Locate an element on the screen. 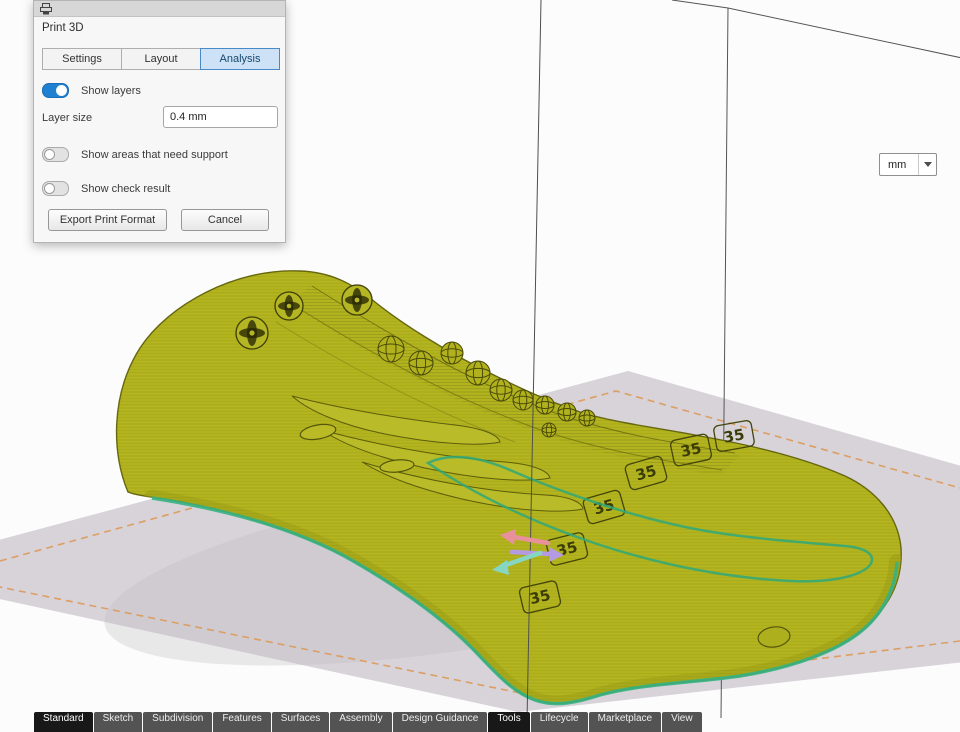 The image size is (960, 732). print3d-icon is located at coordinates (46, 8).